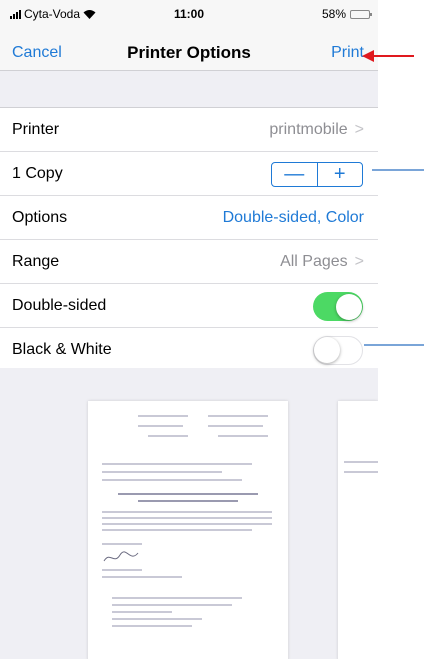  I want to click on navigation-bar: Cancel Printer Options Print, so click(189, 48).